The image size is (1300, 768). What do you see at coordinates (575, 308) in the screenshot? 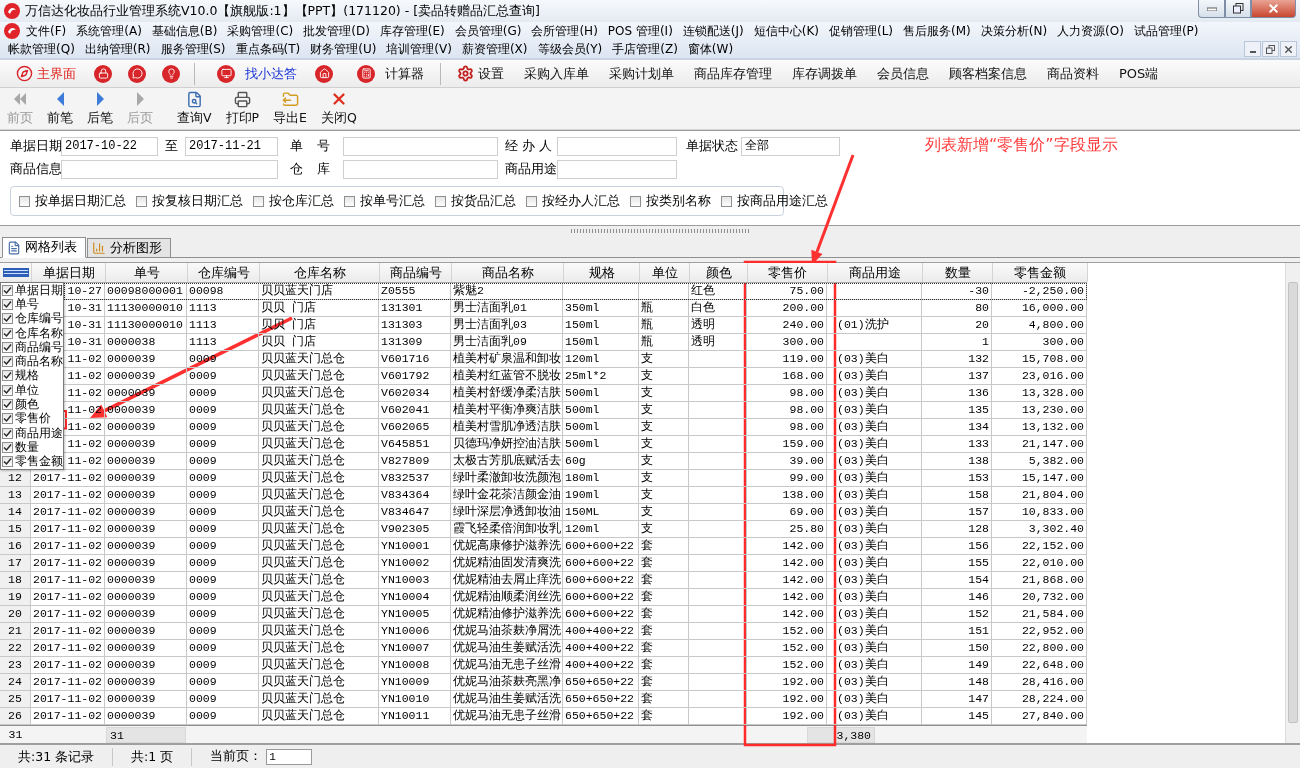
I see `table-row: 10-31 11130000010 1113 贝贝 门店 131301 男士洁面乳01 350ml 瓶 白色 200.00 80 16,000.00` at bounding box center [575, 308].